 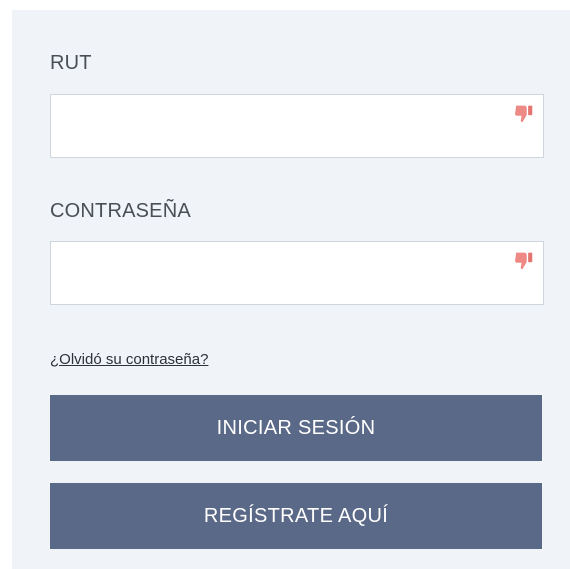 I want to click on password-label: CONTRASEÑA, so click(x=120, y=211).